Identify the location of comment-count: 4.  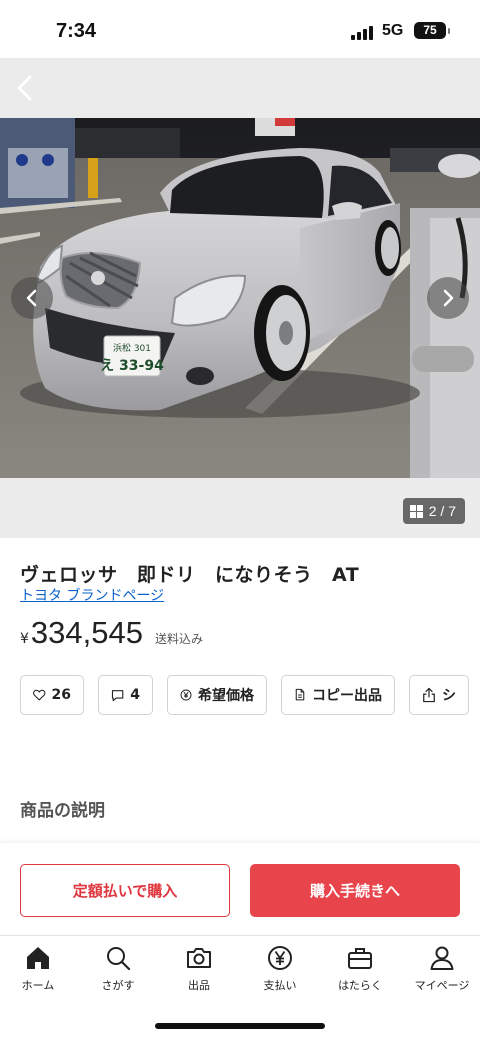
(135, 695).